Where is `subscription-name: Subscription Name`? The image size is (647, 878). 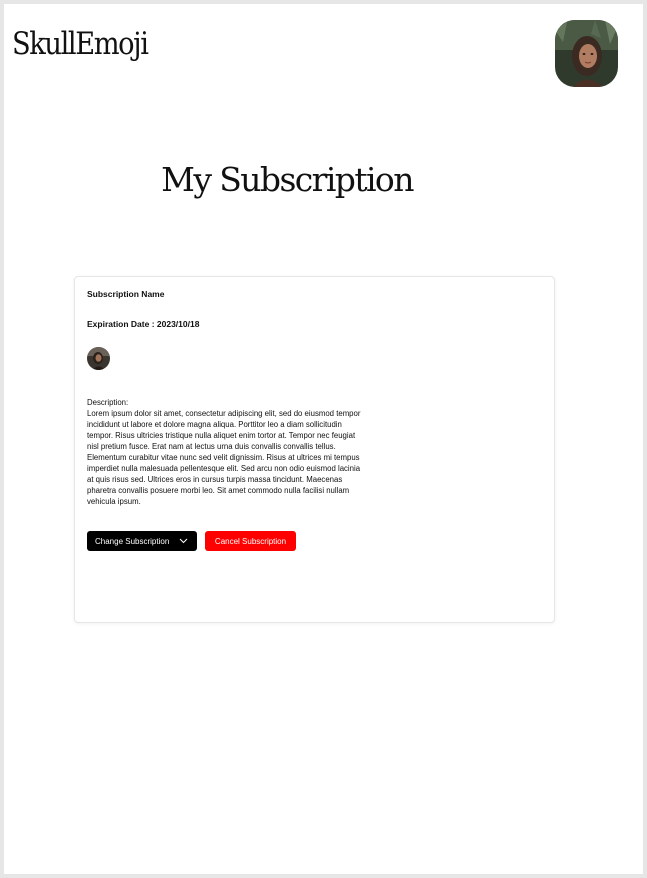 subscription-name: Subscription Name is located at coordinates (126, 294).